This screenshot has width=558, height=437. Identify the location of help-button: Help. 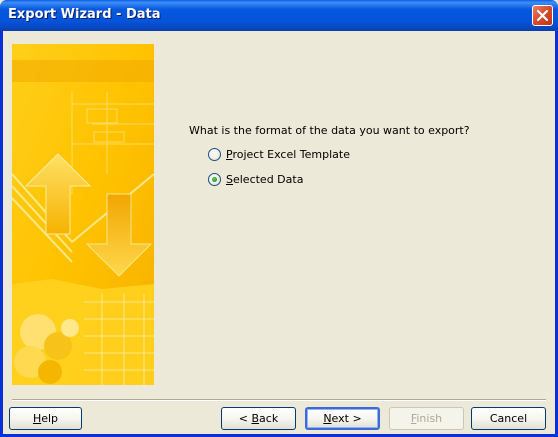
(45, 418).